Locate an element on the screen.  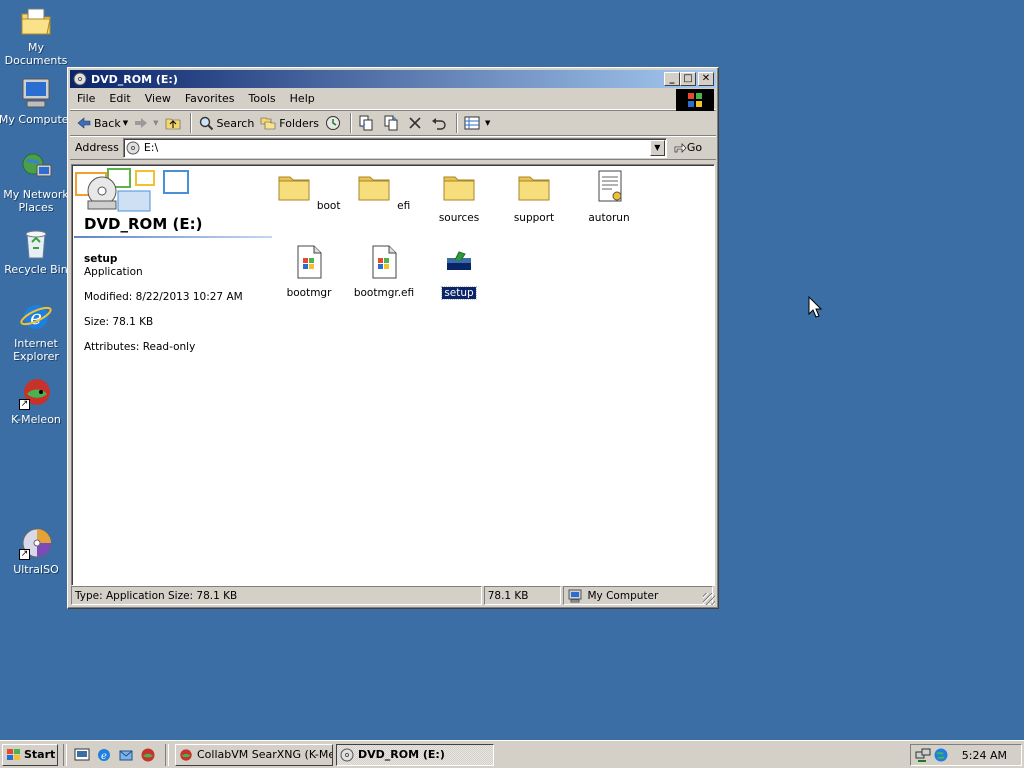
show-desktop-icon is located at coordinates (82, 755).